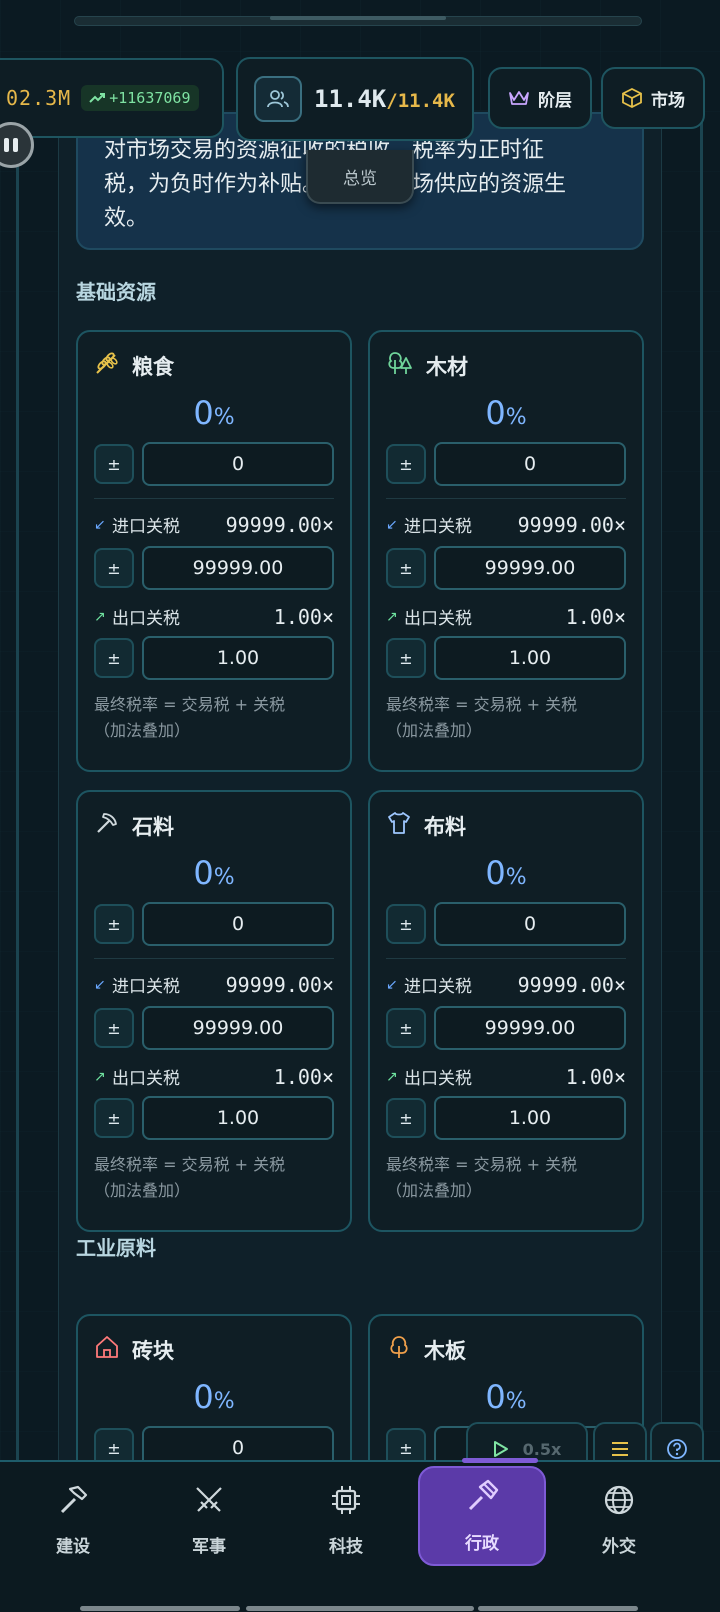 The width and height of the screenshot is (720, 1612). Describe the element at coordinates (214, 525) in the screenshot. I see `import-tariff-row: ↙ 进口关税 99999.00×` at that location.